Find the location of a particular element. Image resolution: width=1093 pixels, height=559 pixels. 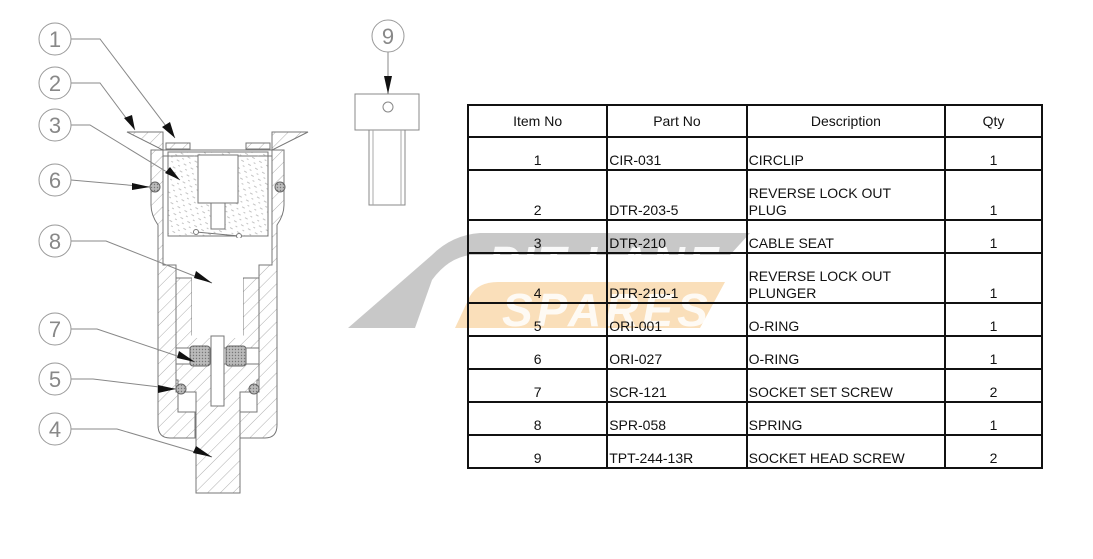

table-row: 2 DTR-203-5 REVERSE LOCK OUT PLUG 1 is located at coordinates (754, 195).